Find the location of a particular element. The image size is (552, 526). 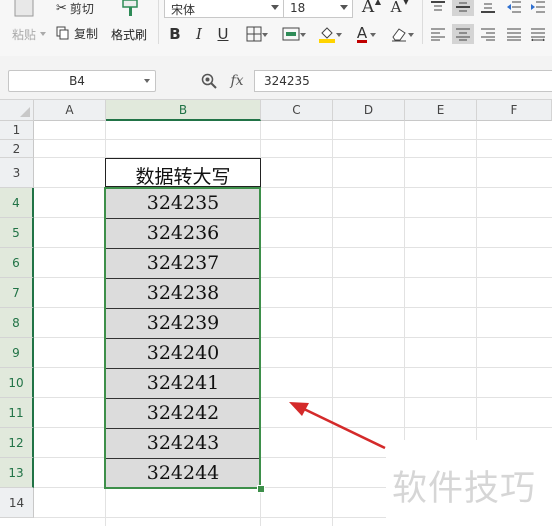

decrease-indent-icon is located at coordinates (514, 7).